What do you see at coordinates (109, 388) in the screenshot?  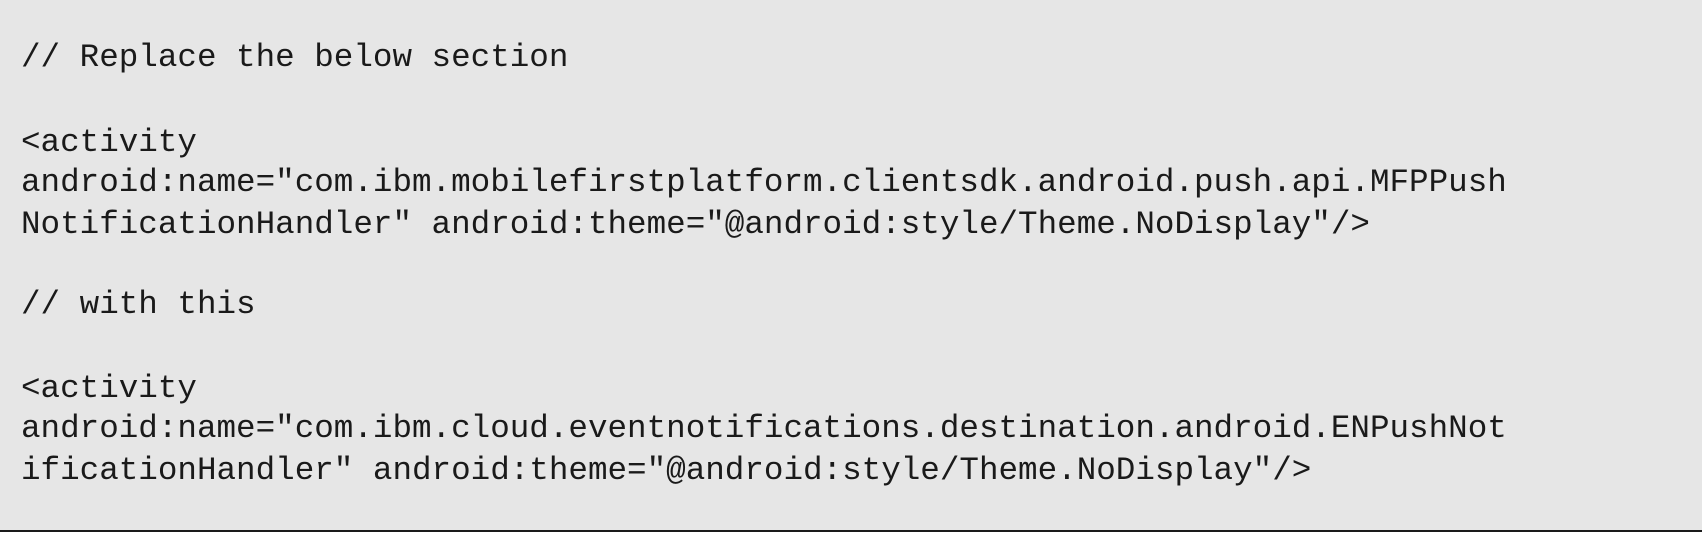 I see `activity-open-tag-line-new: <activity` at bounding box center [109, 388].